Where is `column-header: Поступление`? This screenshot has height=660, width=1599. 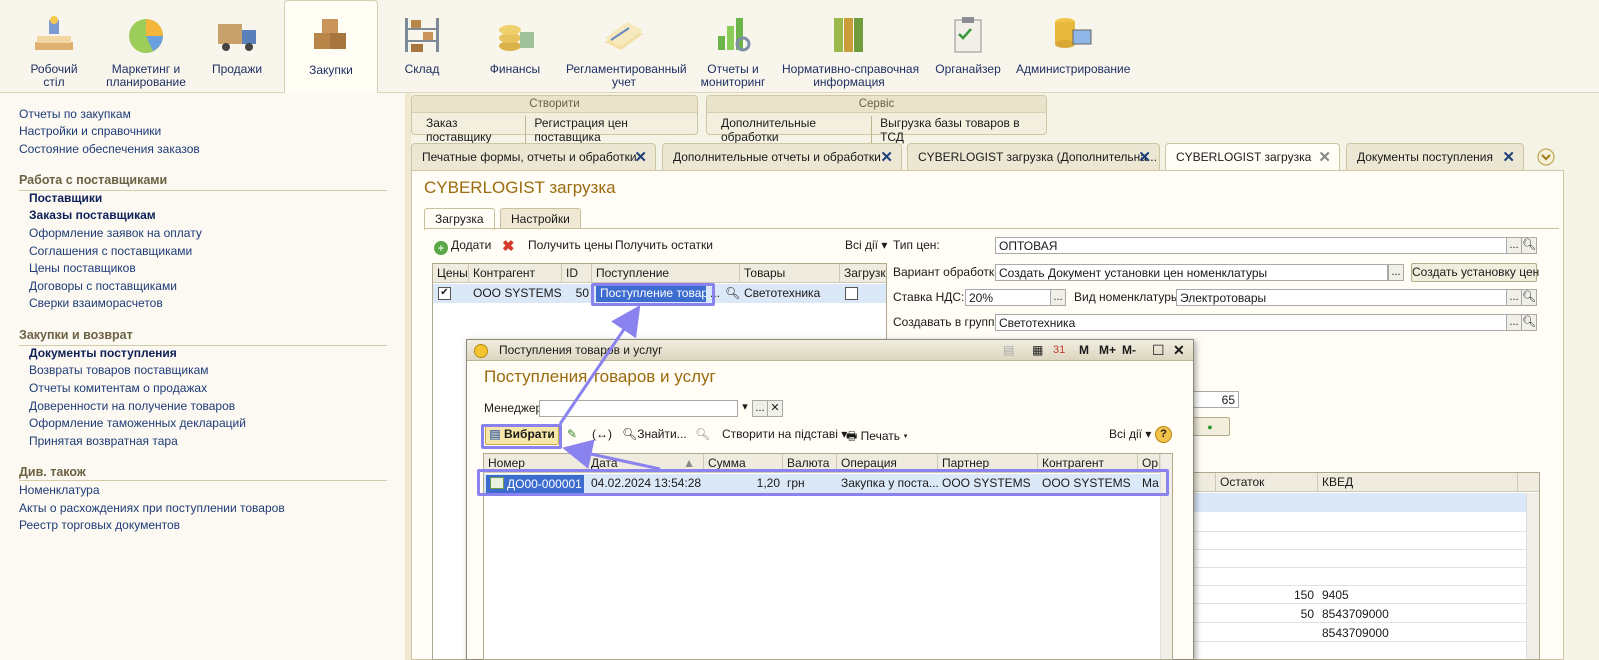 column-header: Поступление is located at coordinates (666, 273).